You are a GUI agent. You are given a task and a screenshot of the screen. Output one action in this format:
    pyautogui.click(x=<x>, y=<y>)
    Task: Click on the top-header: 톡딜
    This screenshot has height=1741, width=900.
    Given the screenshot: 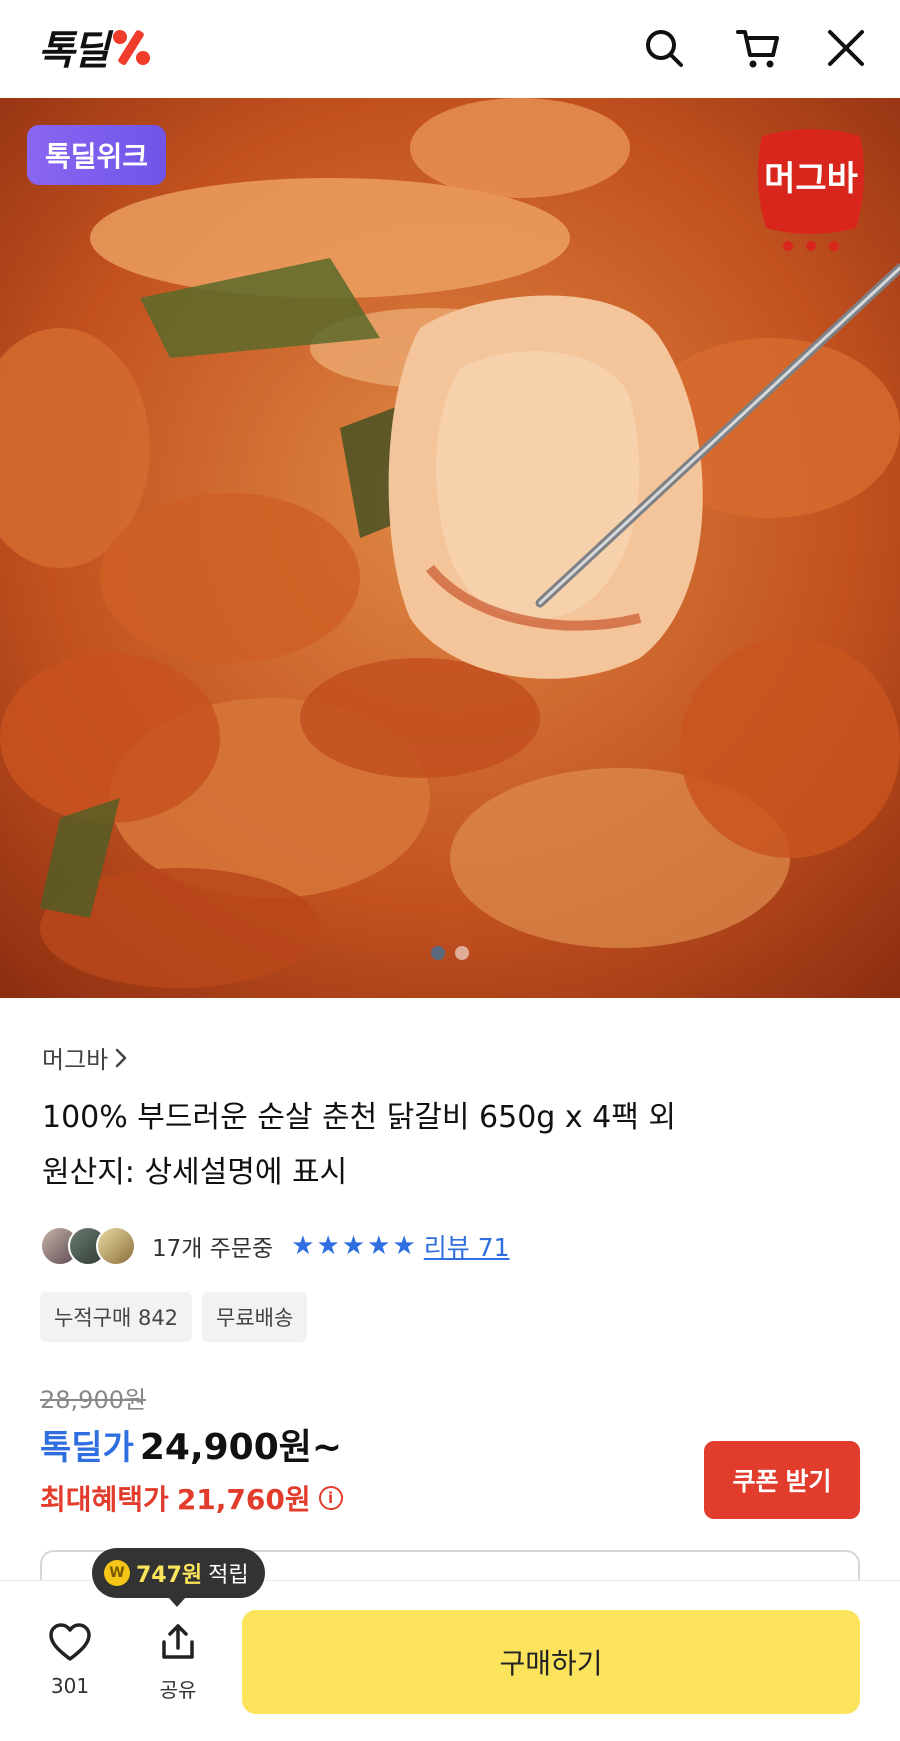 What is the action you would take?
    pyautogui.click(x=450, y=49)
    